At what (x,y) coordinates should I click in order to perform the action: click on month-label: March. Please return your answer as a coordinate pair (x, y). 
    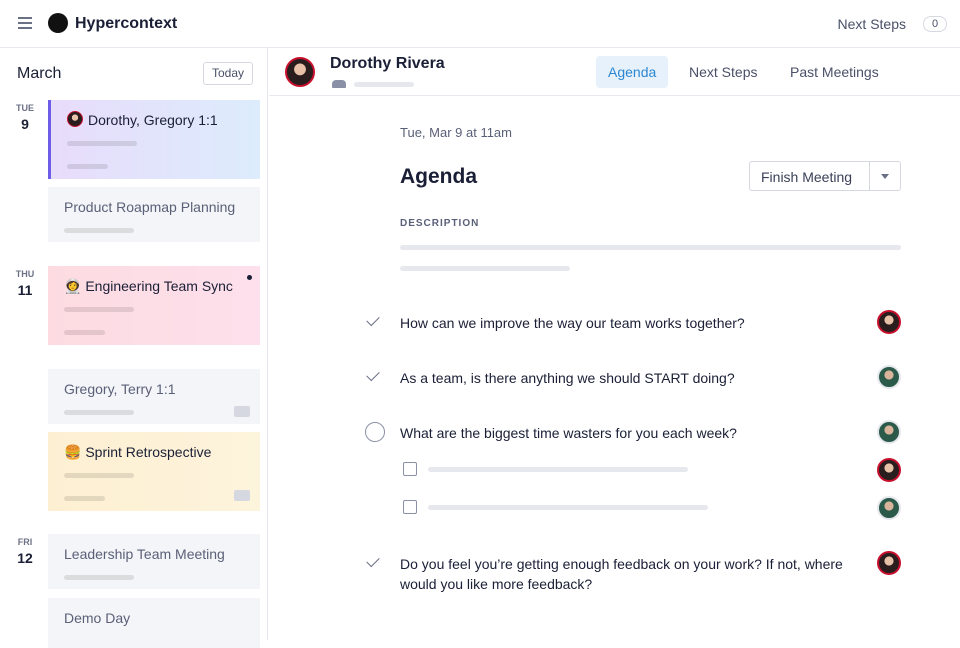
    Looking at the image, I should click on (39, 73).